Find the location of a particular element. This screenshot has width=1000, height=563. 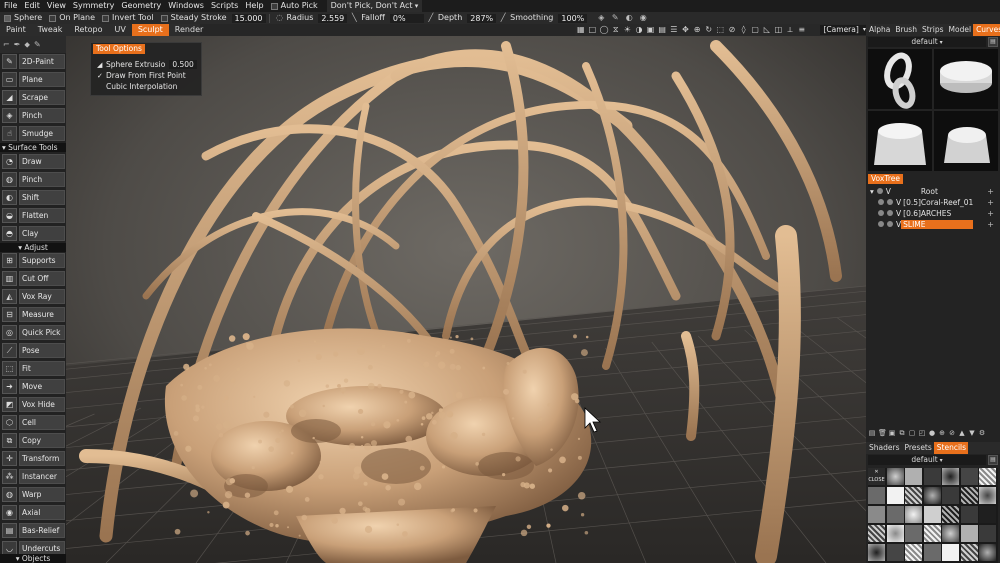

merge-icon: ⊕ is located at coordinates (942, 433).